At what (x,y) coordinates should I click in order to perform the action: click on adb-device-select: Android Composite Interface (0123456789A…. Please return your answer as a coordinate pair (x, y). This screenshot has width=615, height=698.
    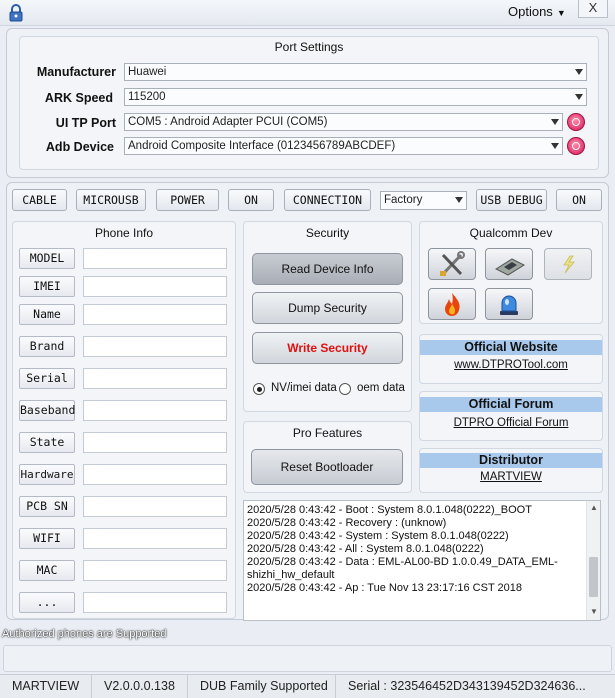
    Looking at the image, I should click on (343, 146).